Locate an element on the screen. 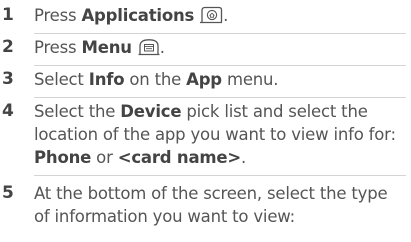  step-number: 2 is located at coordinates (8, 47).